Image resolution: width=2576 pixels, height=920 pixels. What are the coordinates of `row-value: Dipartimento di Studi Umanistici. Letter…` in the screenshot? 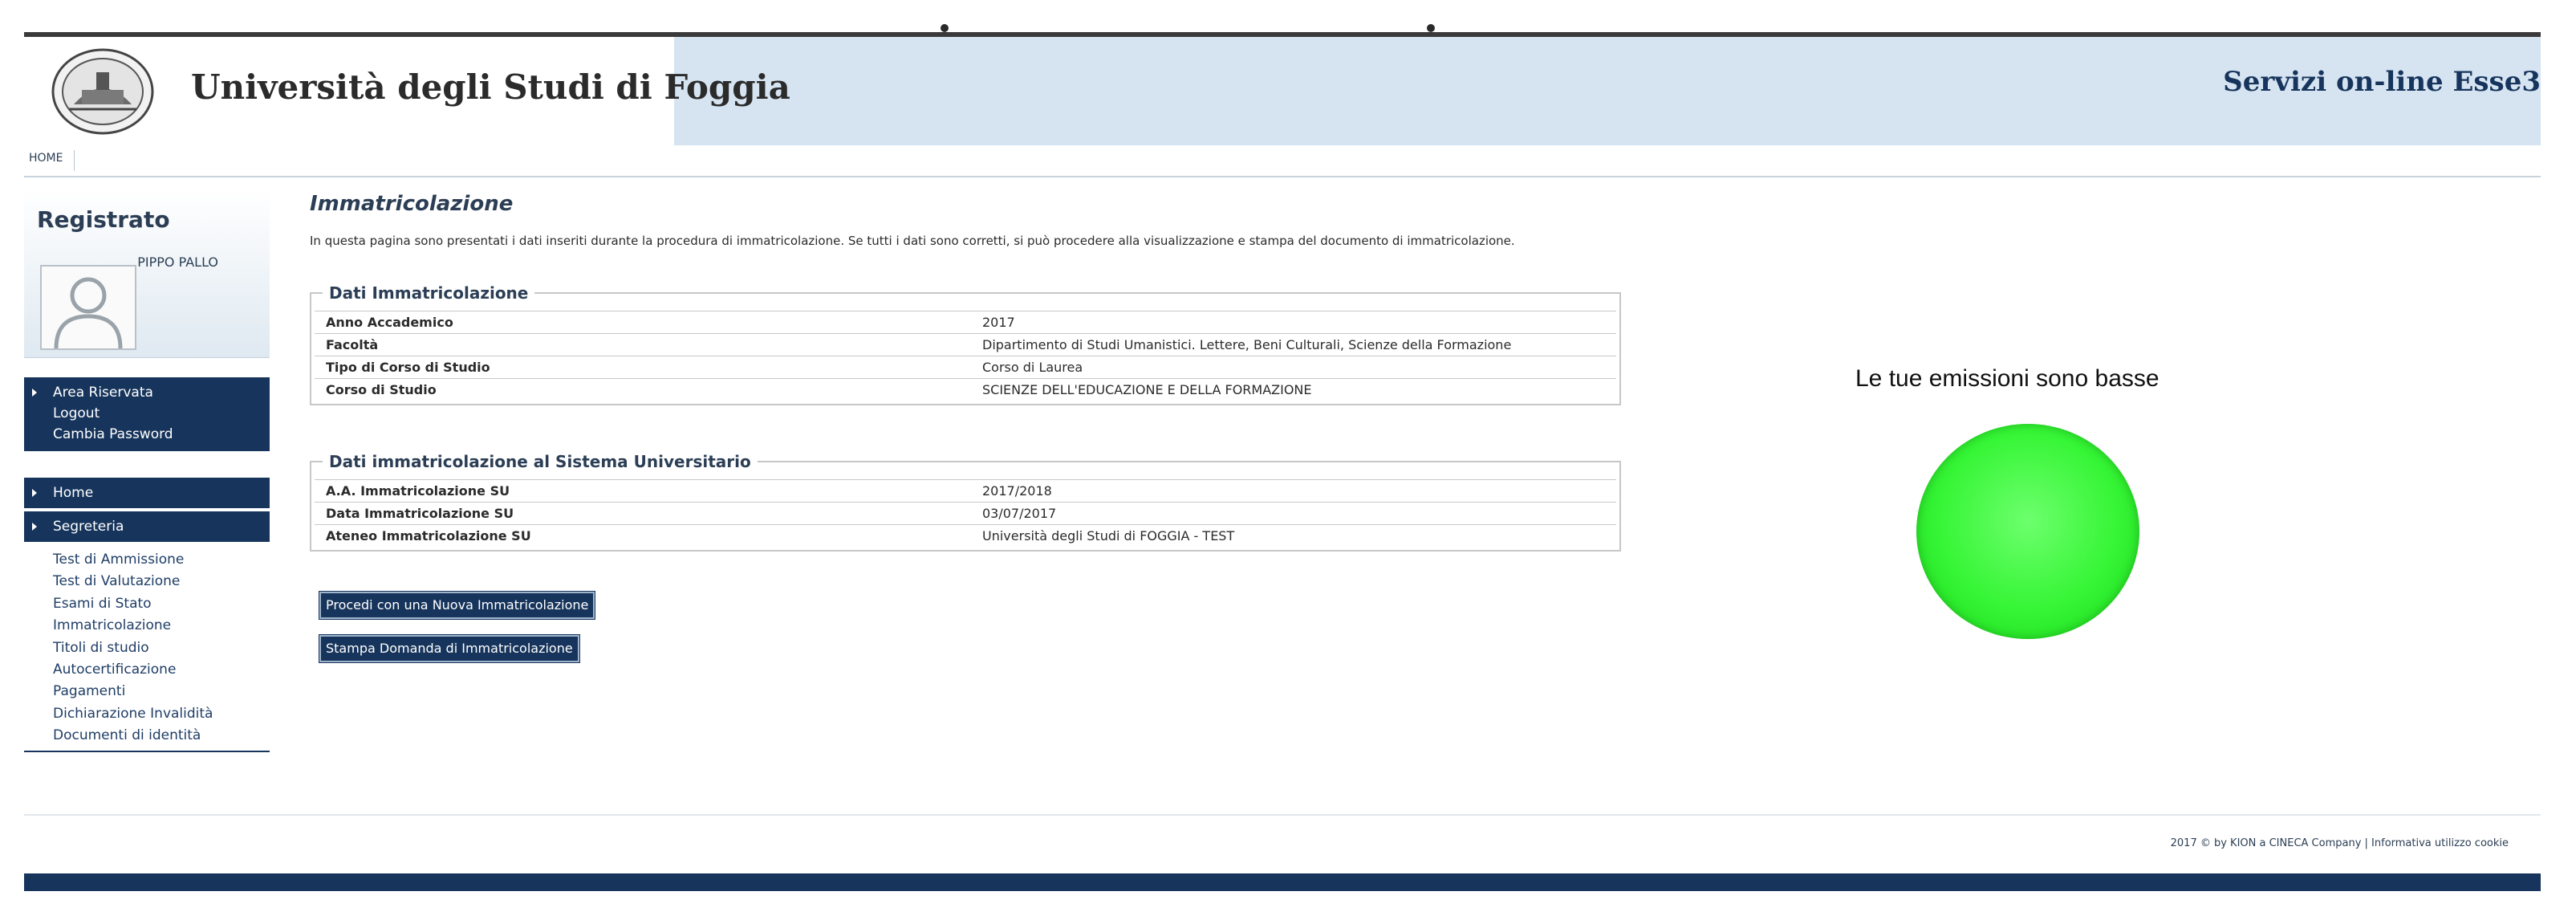 It's located at (1293, 344).